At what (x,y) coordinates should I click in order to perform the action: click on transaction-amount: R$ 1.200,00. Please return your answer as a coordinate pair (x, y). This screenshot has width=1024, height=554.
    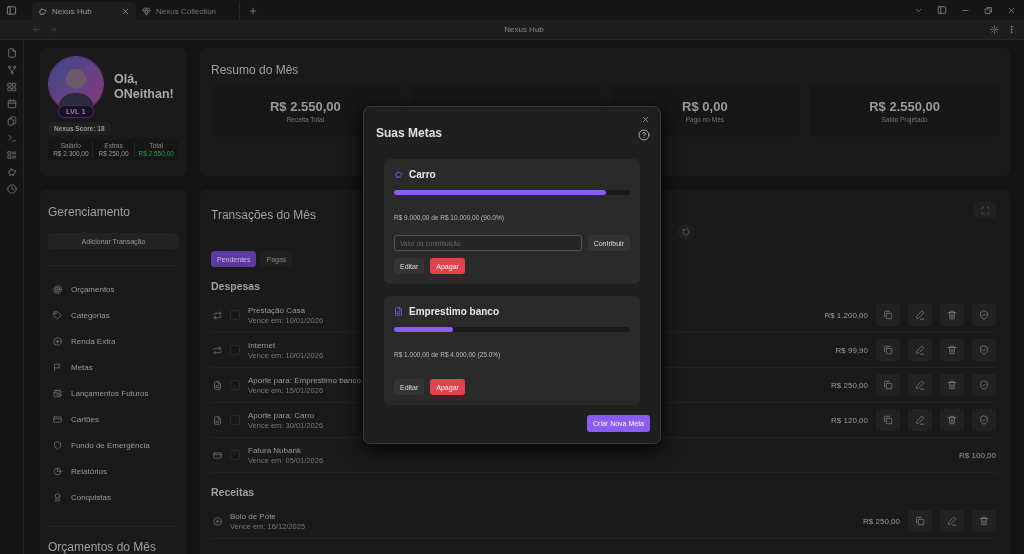
    Looking at the image, I should click on (846, 315).